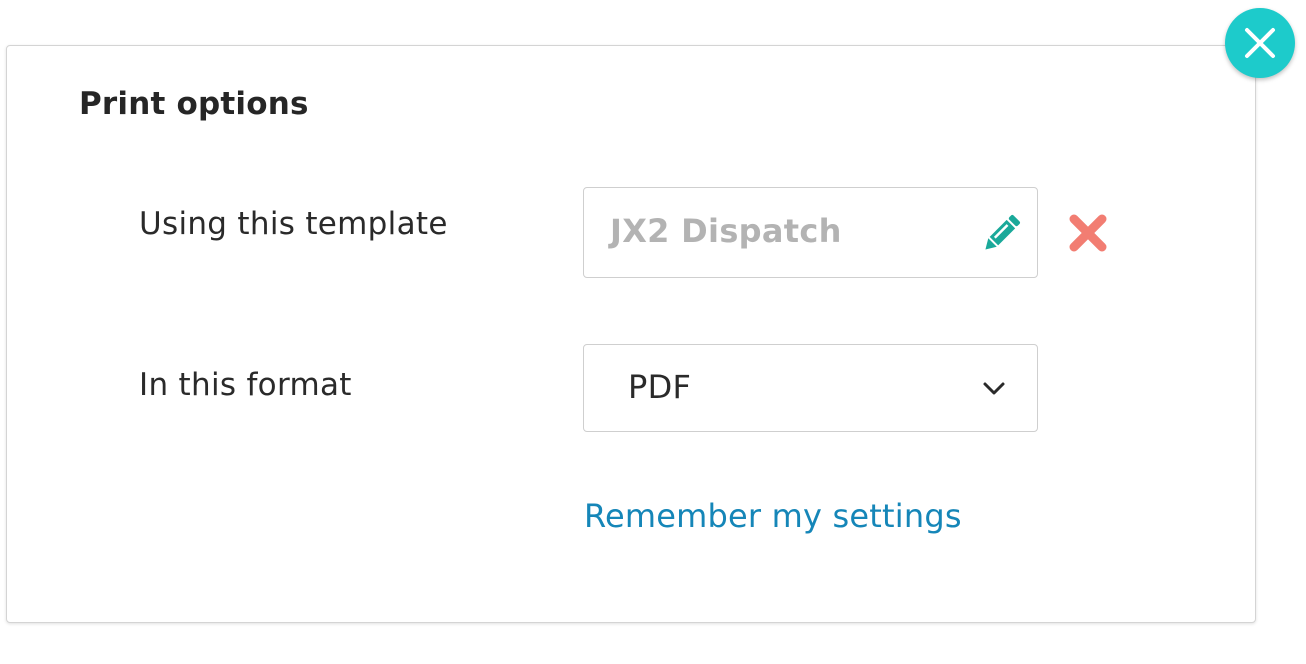  I want to click on remember-settings-link: Remember my settings, so click(773, 516).